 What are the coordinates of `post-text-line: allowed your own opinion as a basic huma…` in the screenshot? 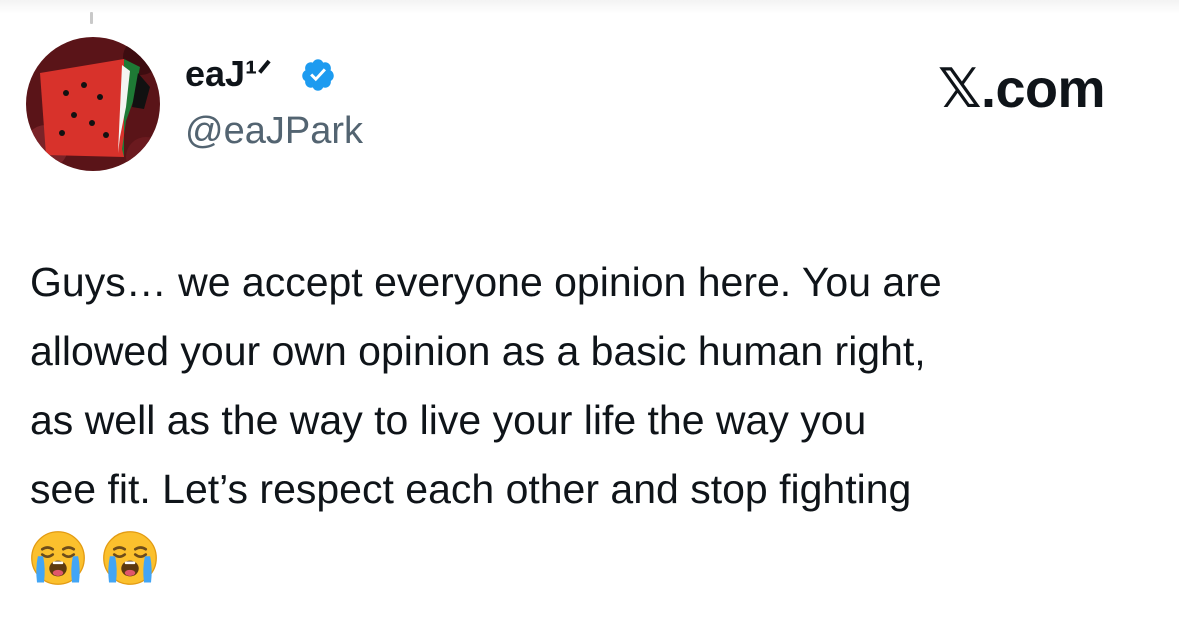 It's located at (478, 351).